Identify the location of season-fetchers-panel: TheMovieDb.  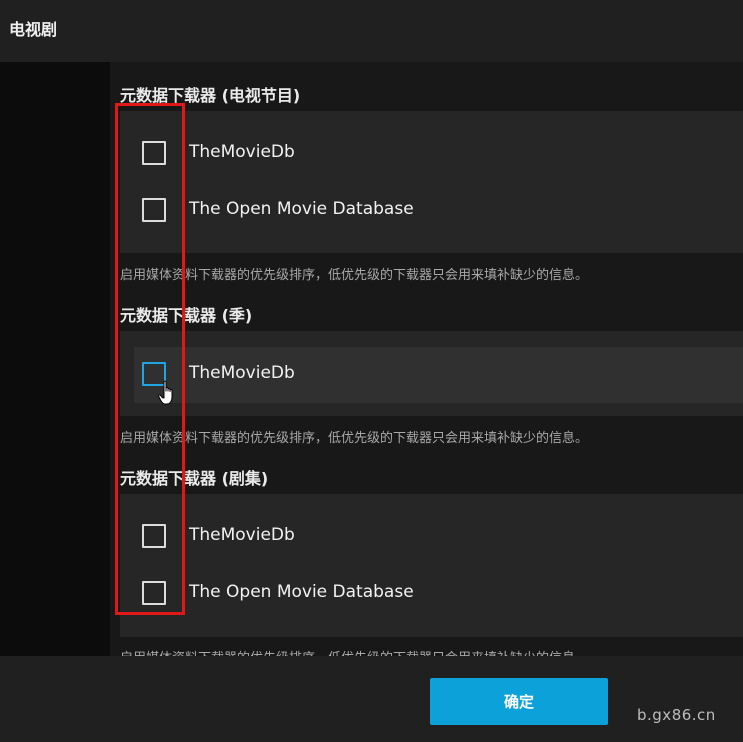
(431, 373).